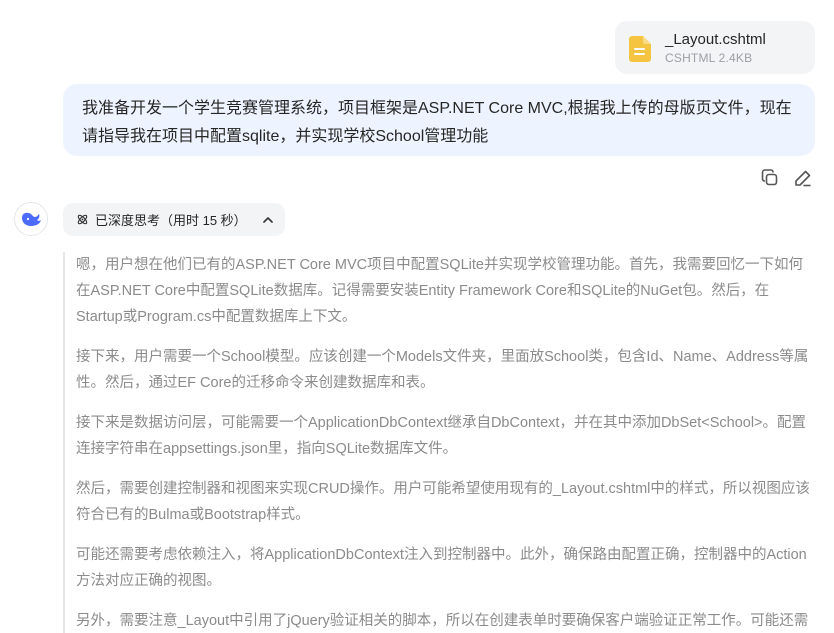 The image size is (834, 633). I want to click on thinking-toggle: 已深度思考（用时 15 秒）, so click(174, 219).